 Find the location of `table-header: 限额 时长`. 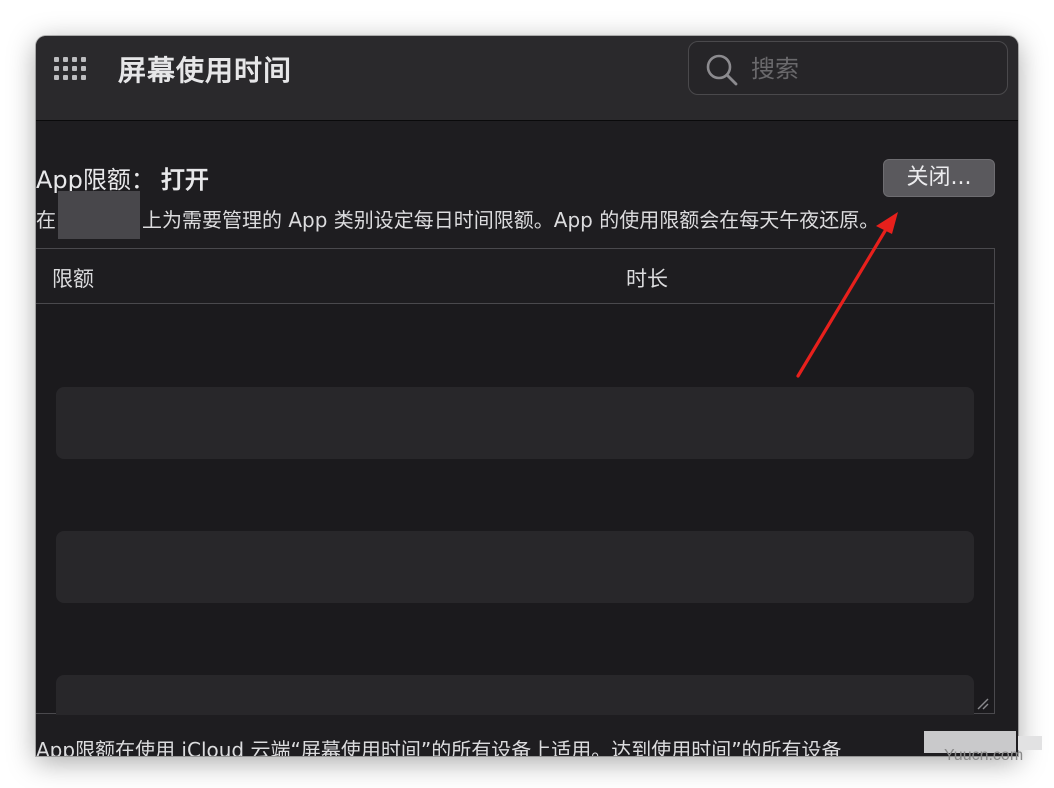

table-header: 限额 时长 is located at coordinates (515, 276).